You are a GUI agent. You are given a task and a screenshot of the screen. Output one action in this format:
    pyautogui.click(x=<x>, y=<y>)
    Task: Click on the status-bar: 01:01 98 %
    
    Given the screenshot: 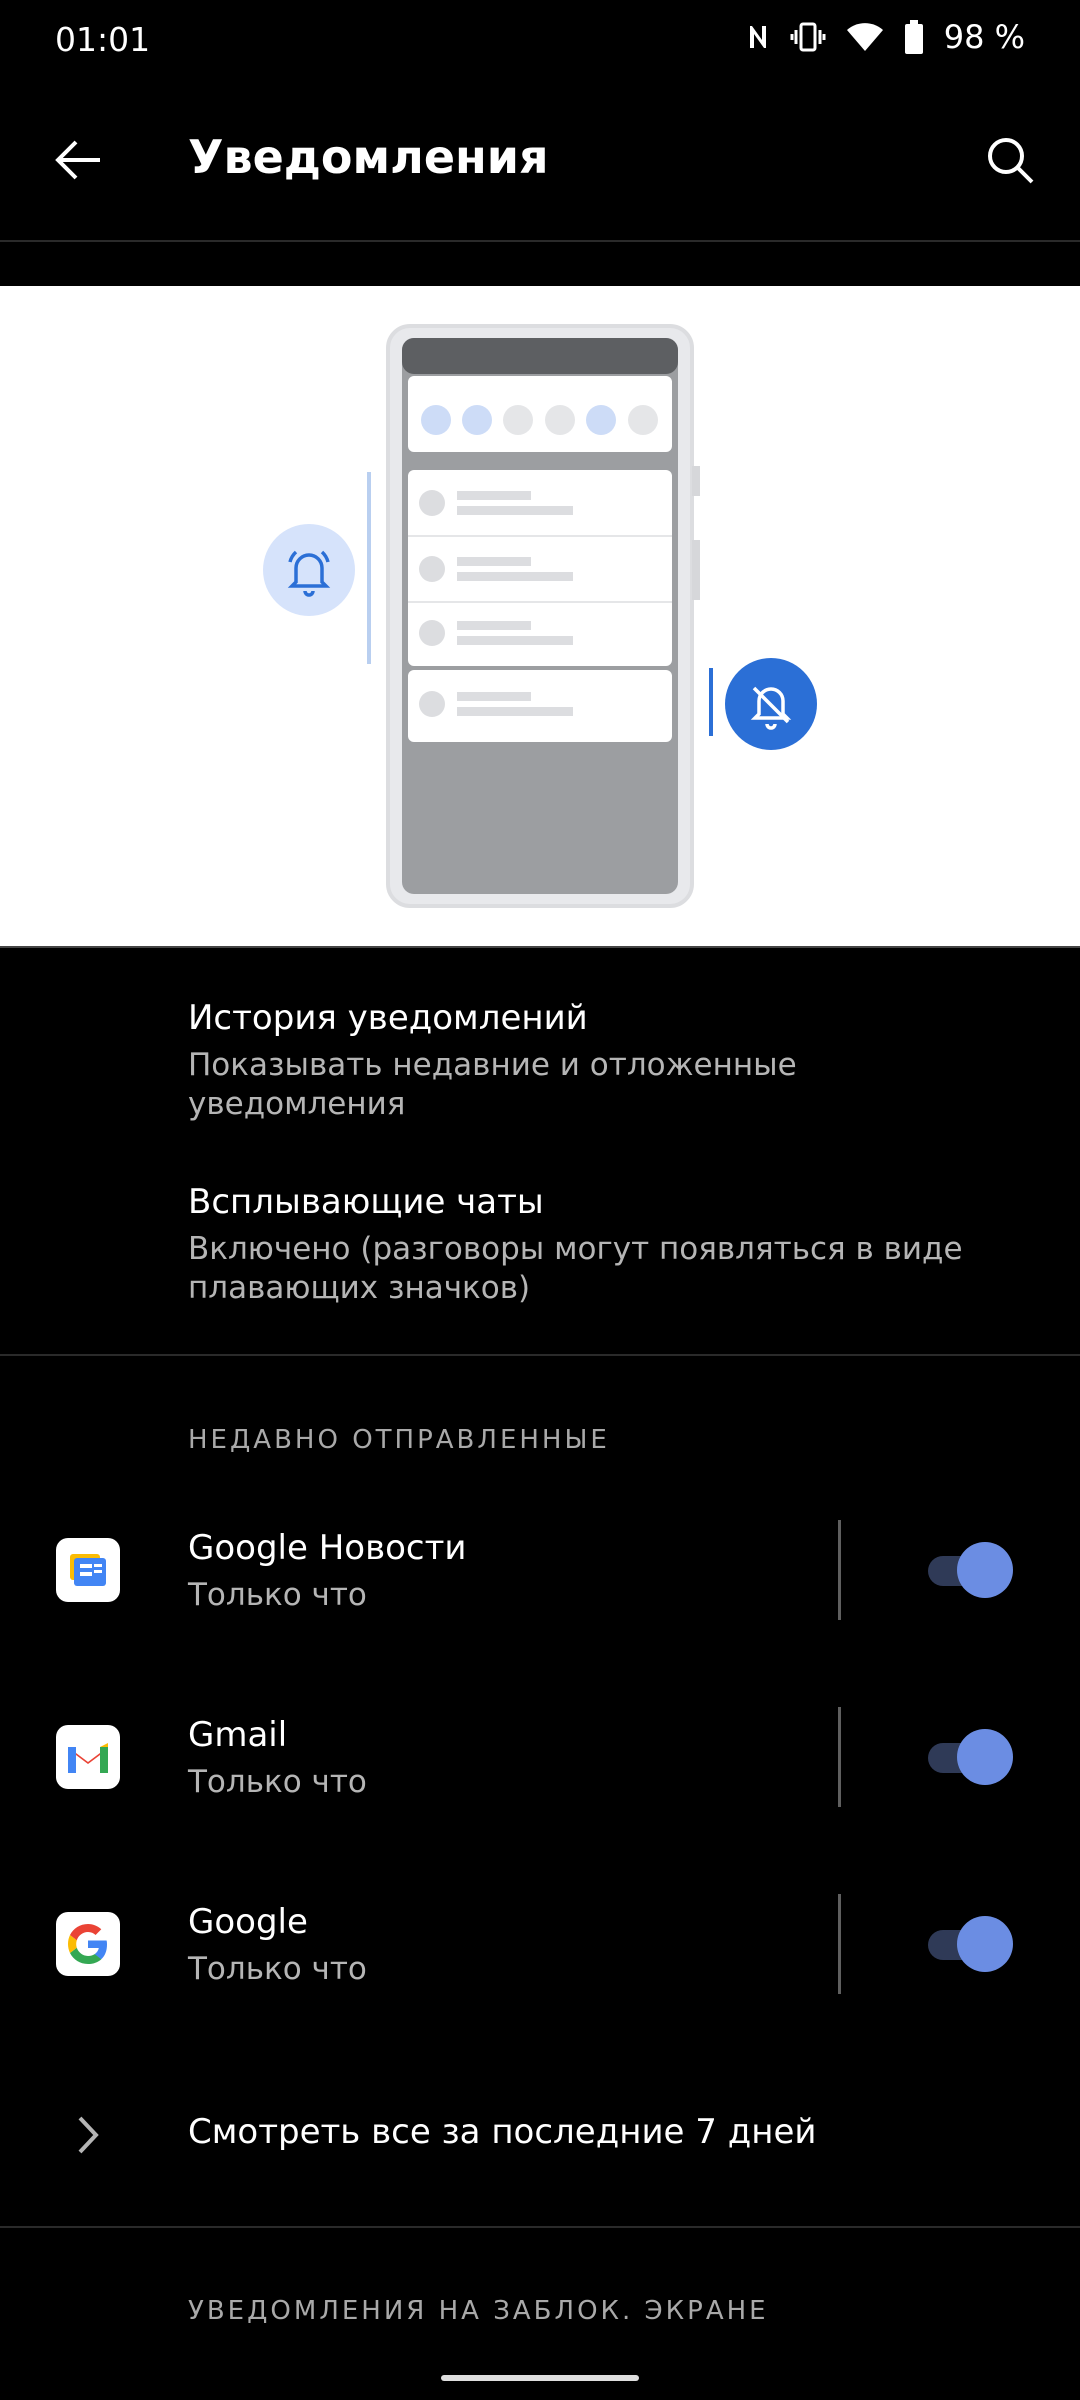 What is the action you would take?
    pyautogui.click(x=540, y=40)
    